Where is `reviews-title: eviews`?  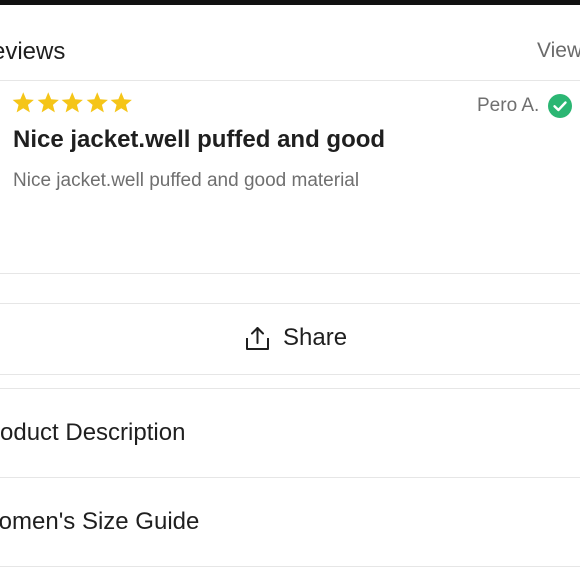
reviews-title: eviews is located at coordinates (33, 51).